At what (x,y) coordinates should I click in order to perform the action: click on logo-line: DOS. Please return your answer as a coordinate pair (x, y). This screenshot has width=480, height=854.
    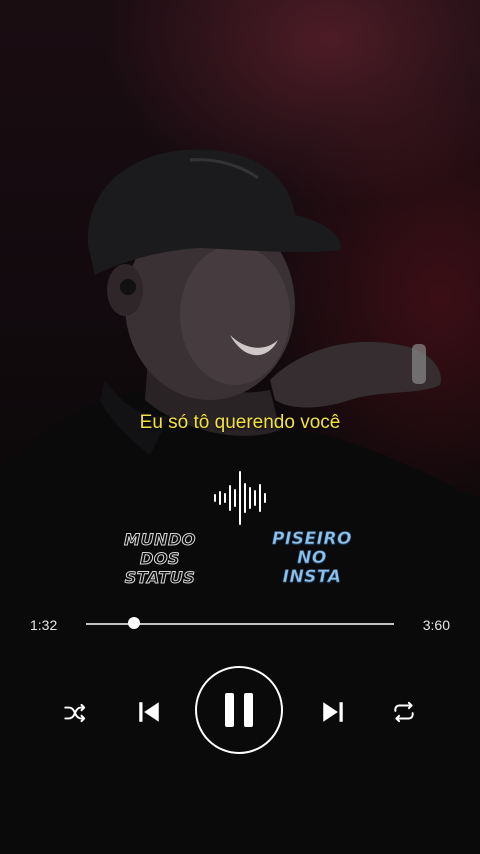
    Looking at the image, I should click on (160, 559).